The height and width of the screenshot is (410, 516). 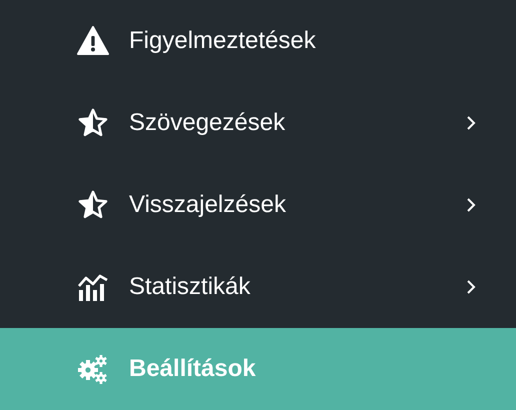 What do you see at coordinates (190, 287) in the screenshot?
I see `menu-label: Statisztikák` at bounding box center [190, 287].